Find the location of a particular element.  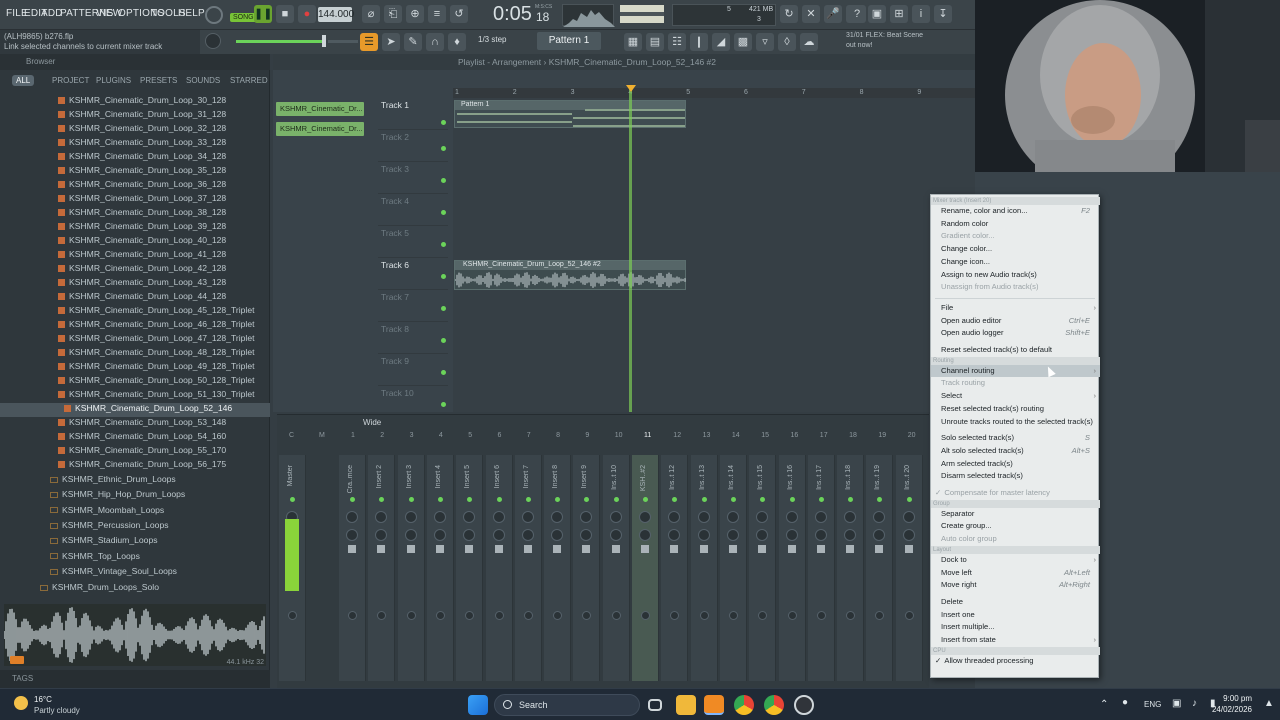

mixer-track-number: 10 is located at coordinates (619, 435).